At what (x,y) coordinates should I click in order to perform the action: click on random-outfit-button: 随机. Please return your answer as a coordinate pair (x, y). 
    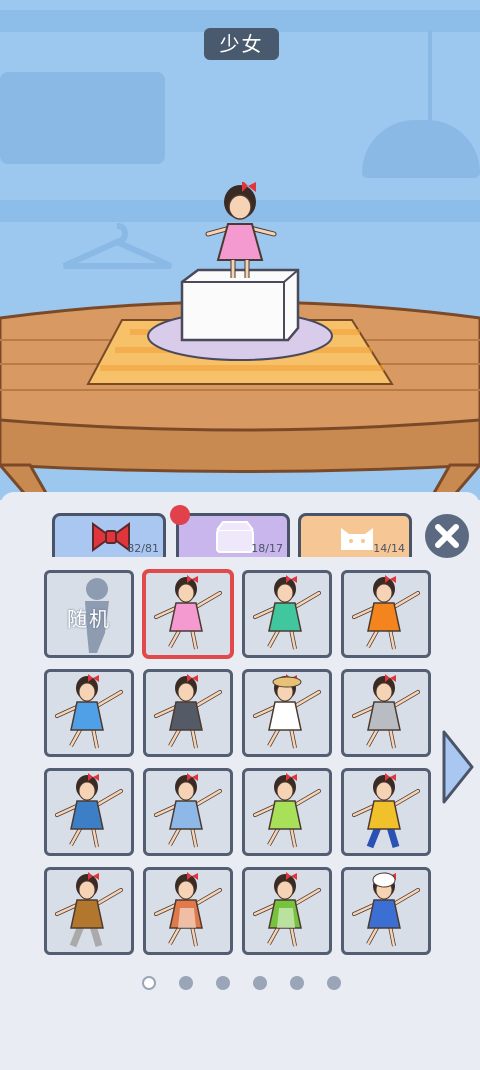
    Looking at the image, I should click on (89, 614).